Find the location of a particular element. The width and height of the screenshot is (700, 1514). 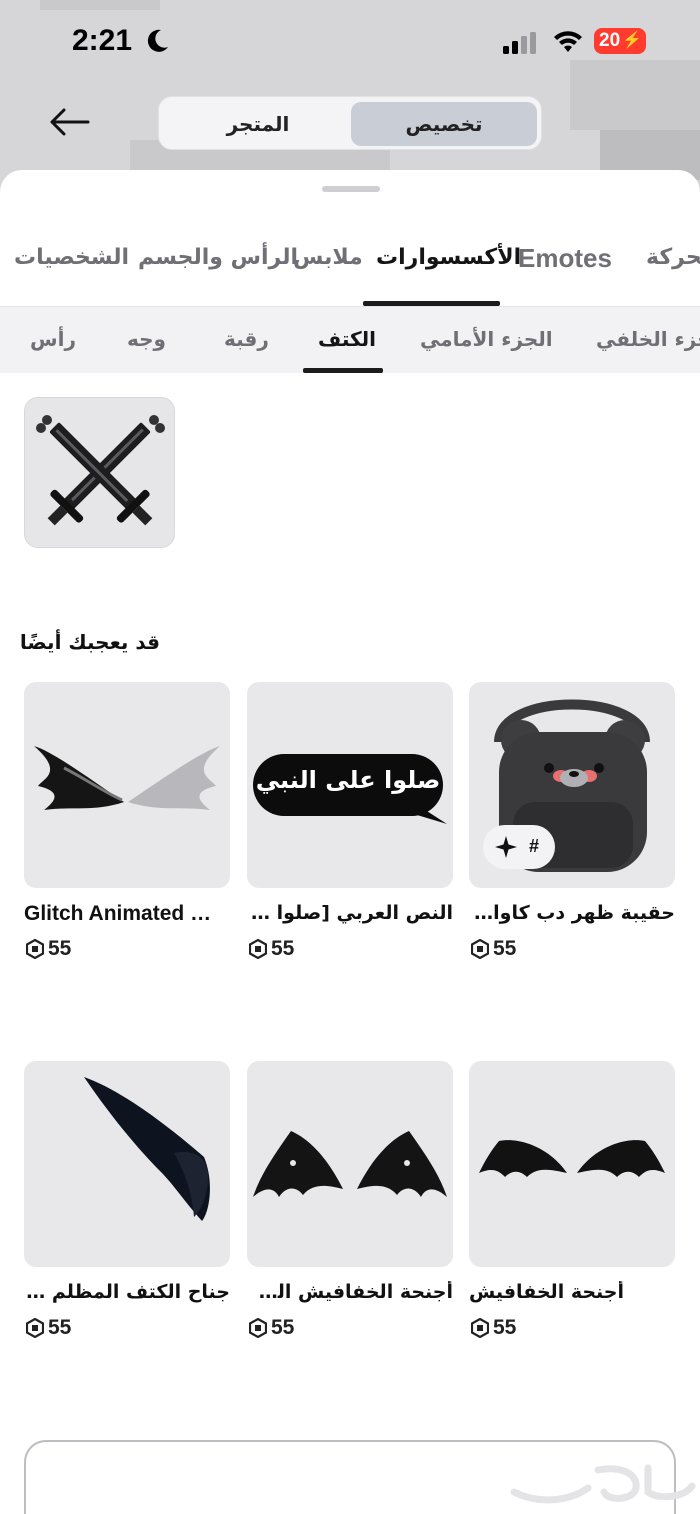

tab-clothing: ملابس is located at coordinates (328, 258).